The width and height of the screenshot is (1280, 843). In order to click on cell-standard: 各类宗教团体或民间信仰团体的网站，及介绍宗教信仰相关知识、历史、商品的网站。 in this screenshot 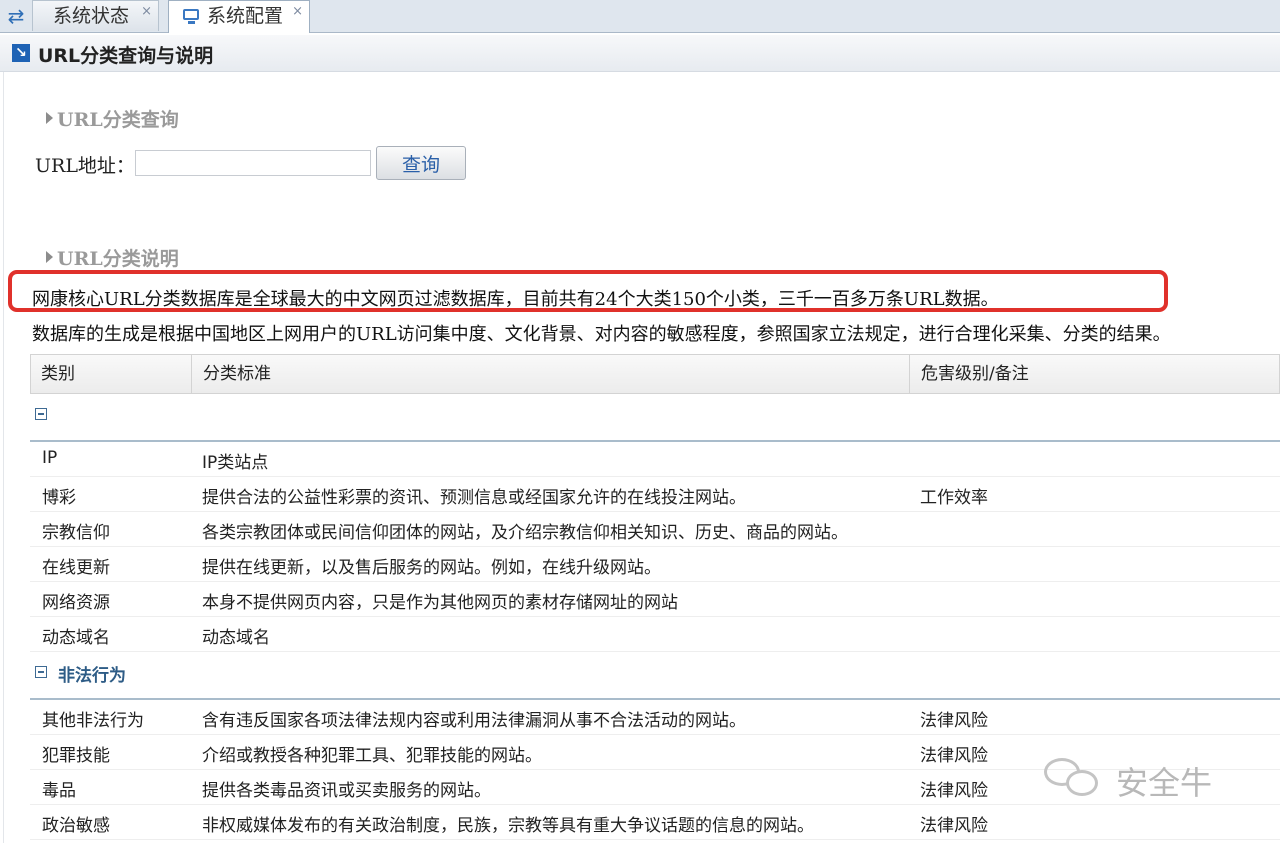, I will do `click(525, 533)`.